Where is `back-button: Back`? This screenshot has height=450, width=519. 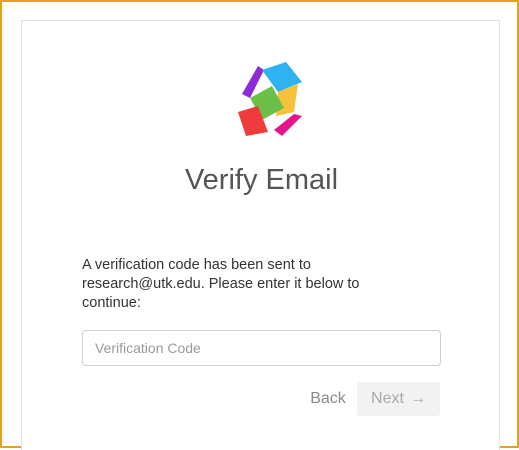
back-button: Back is located at coordinates (328, 399).